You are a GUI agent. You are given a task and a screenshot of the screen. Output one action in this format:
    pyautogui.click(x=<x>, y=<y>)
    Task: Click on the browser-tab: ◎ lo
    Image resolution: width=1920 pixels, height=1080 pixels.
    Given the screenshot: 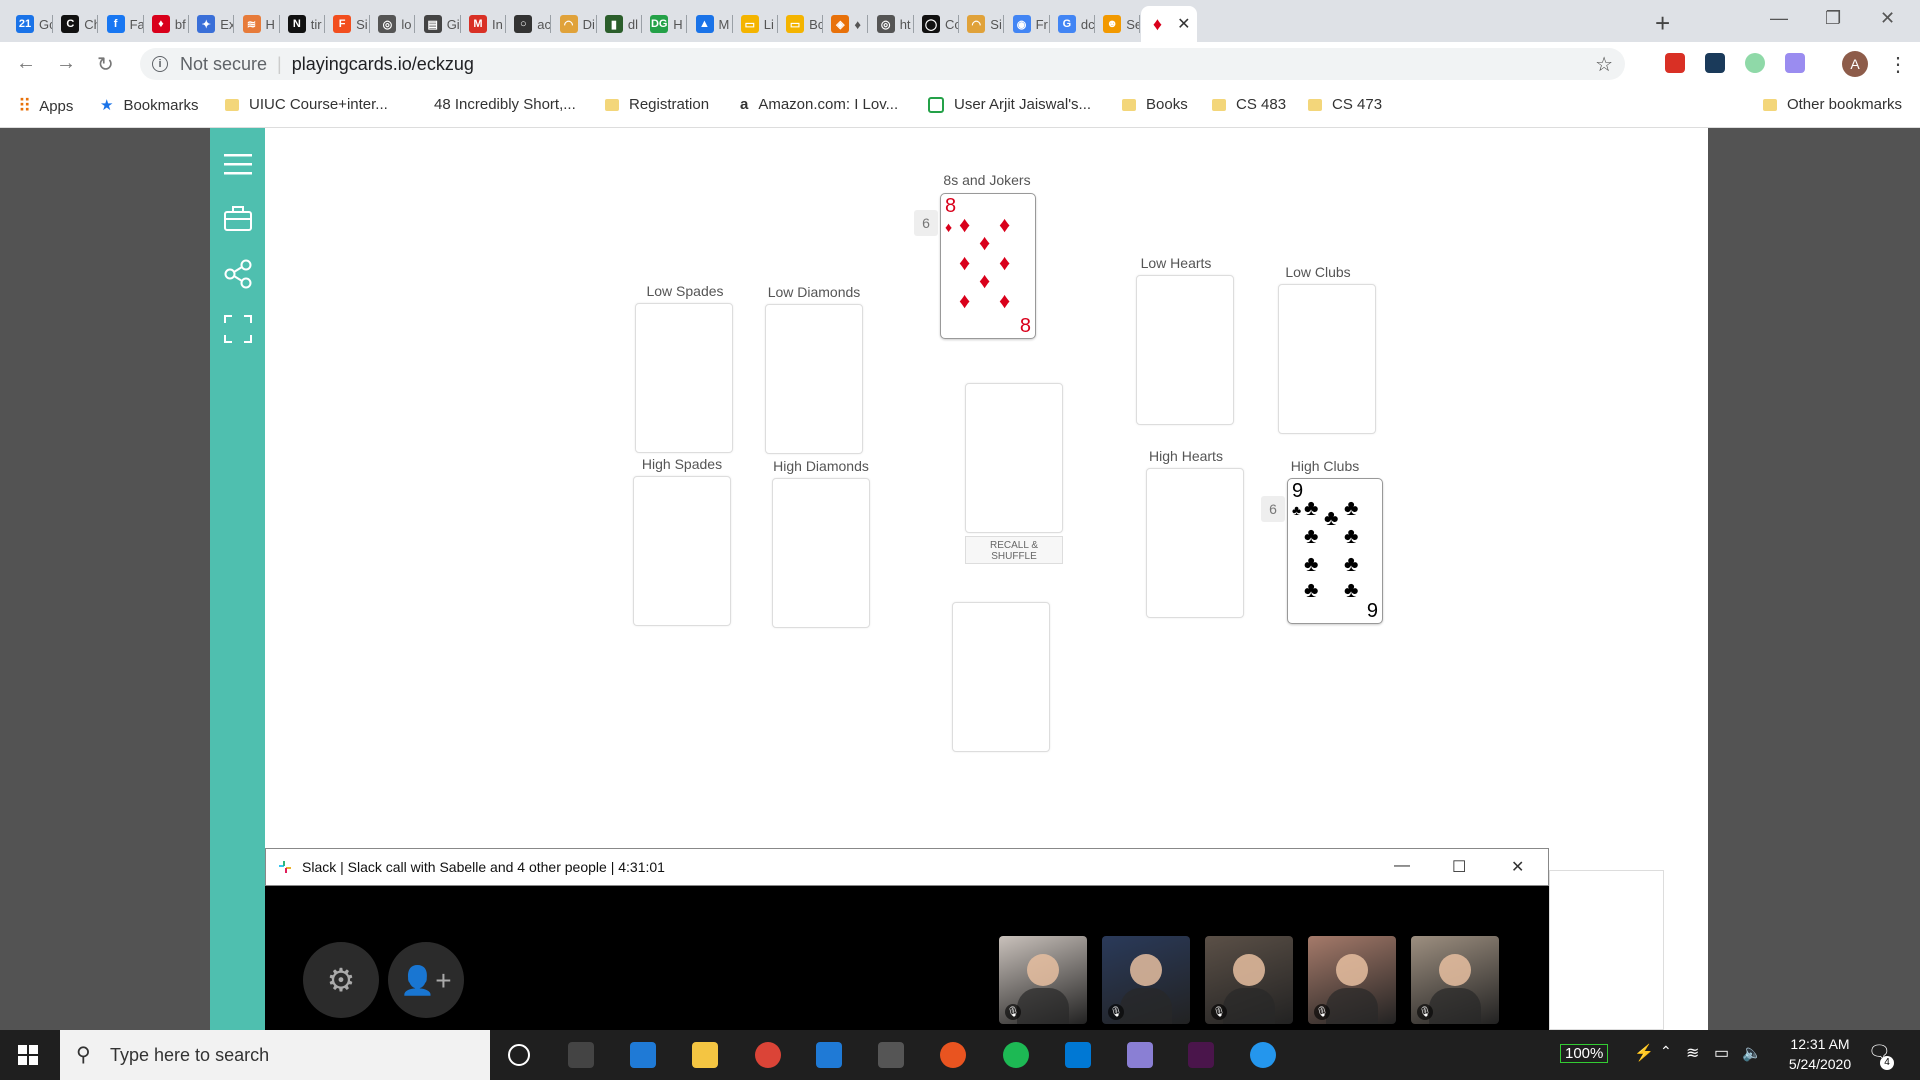 What is the action you would take?
    pyautogui.click(x=393, y=24)
    